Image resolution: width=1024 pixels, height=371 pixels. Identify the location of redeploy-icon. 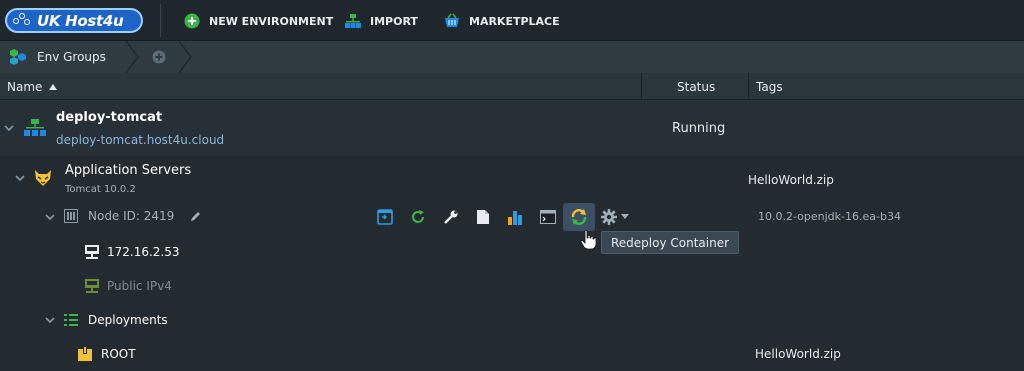
(579, 217).